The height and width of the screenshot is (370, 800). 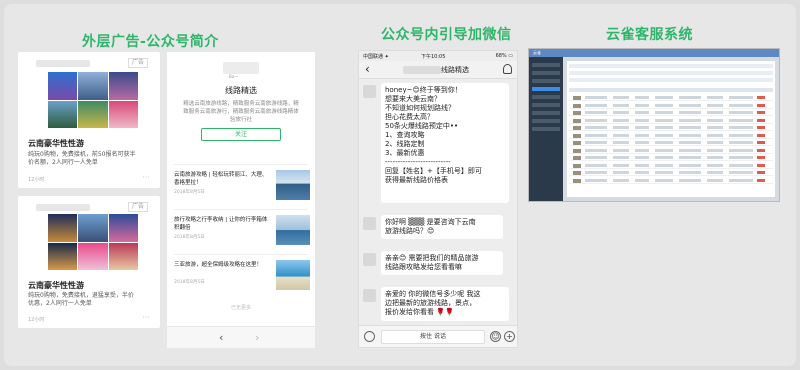 I want to click on app-main-panel, so click(x=671, y=129).